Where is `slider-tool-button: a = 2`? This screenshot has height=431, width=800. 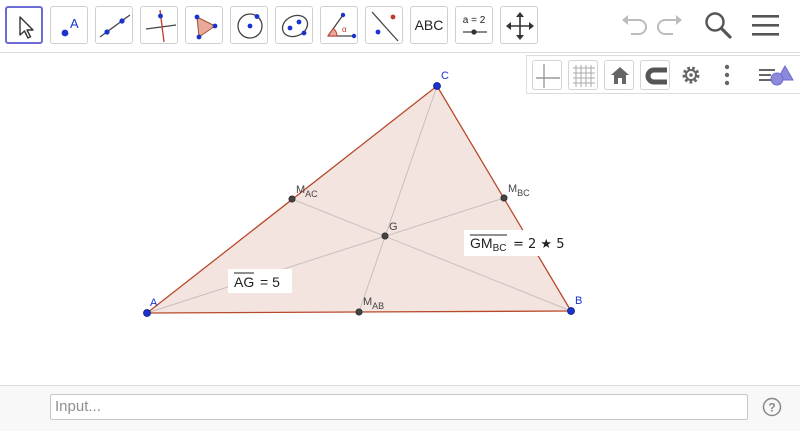
slider-tool-button: a = 2 is located at coordinates (474, 25).